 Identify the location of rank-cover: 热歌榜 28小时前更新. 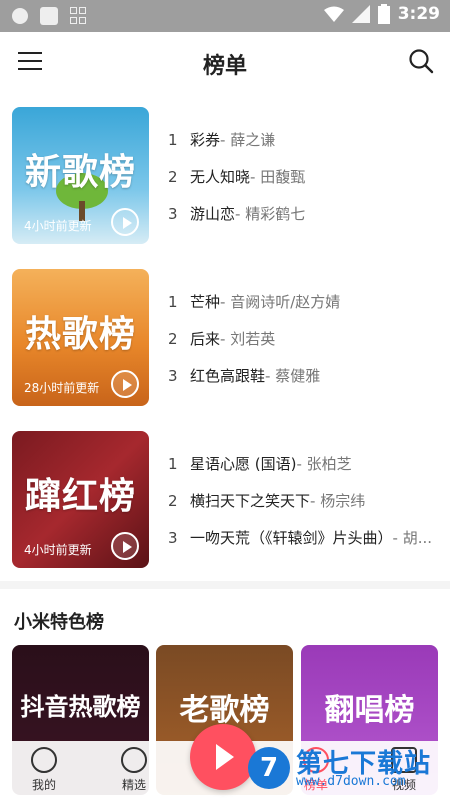
(80, 337).